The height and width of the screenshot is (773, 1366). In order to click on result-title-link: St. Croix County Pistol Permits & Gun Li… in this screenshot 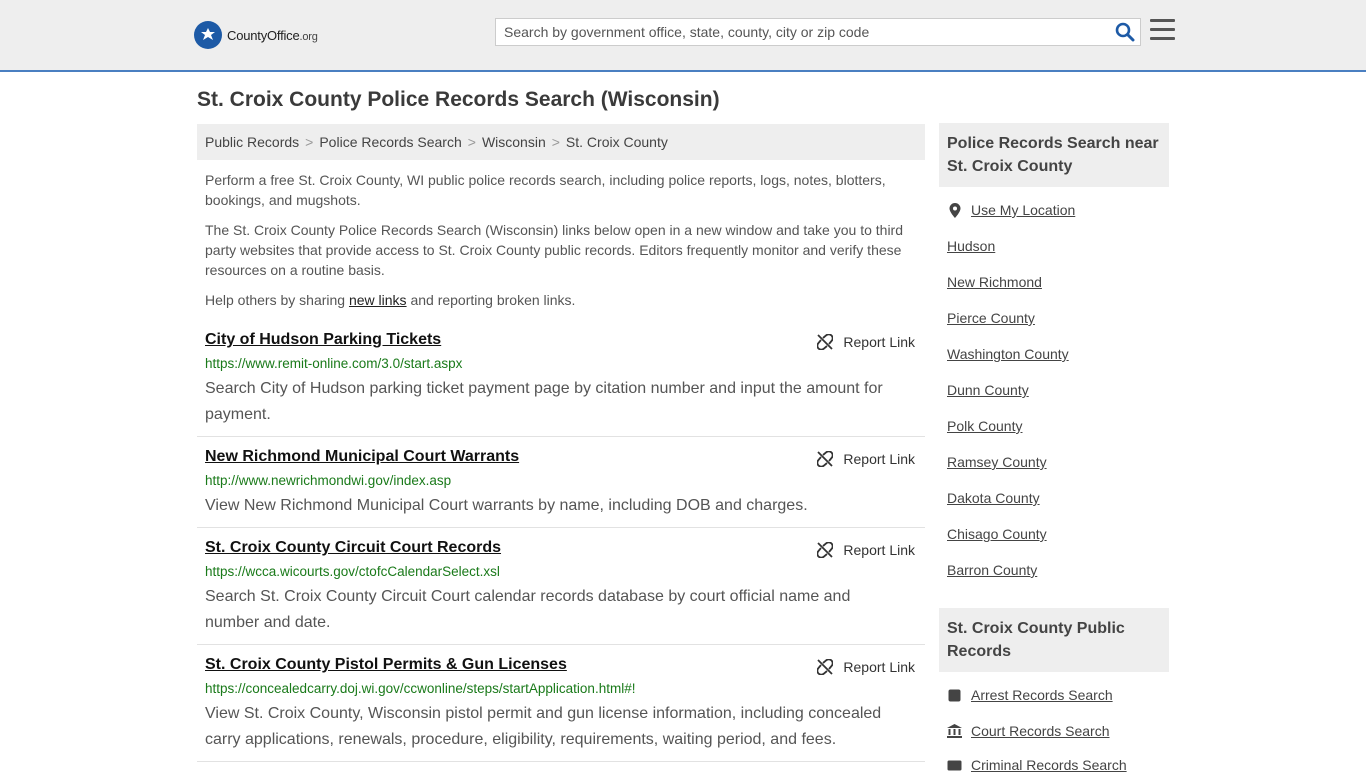, I will do `click(386, 665)`.